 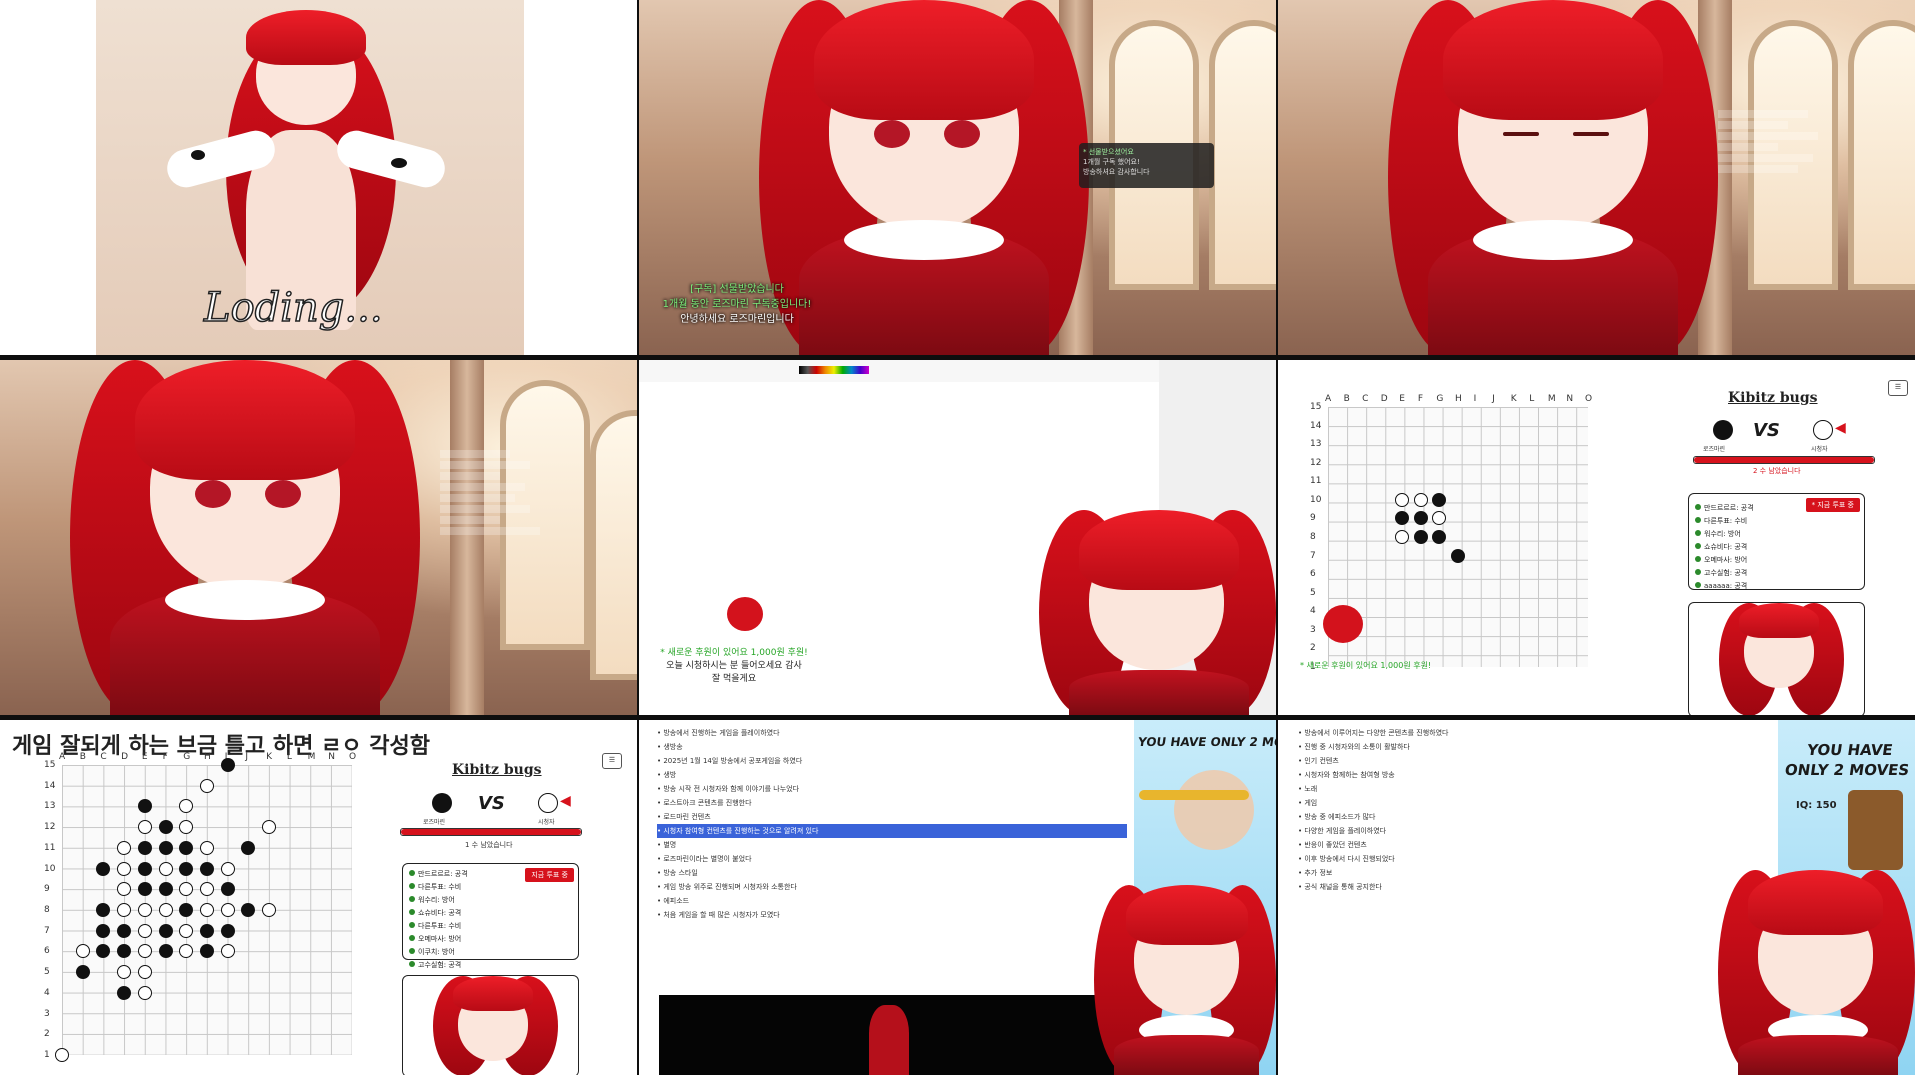 What do you see at coordinates (1316, 407) in the screenshot?
I see `board-row-label: 15` at bounding box center [1316, 407].